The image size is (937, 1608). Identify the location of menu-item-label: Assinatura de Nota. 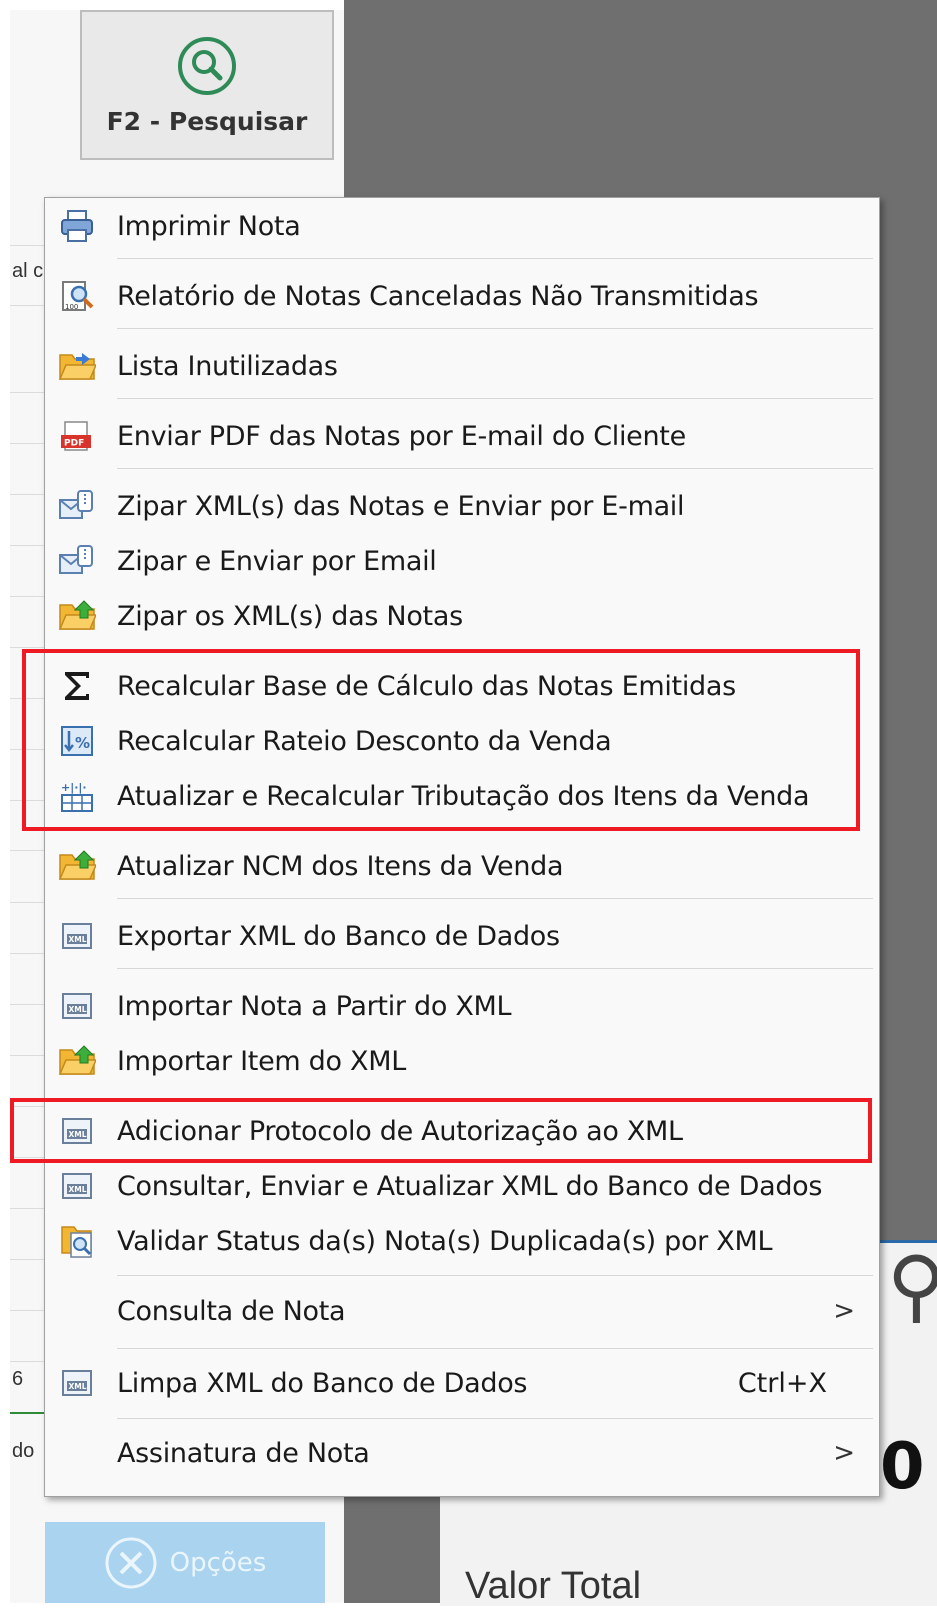
(243, 1453).